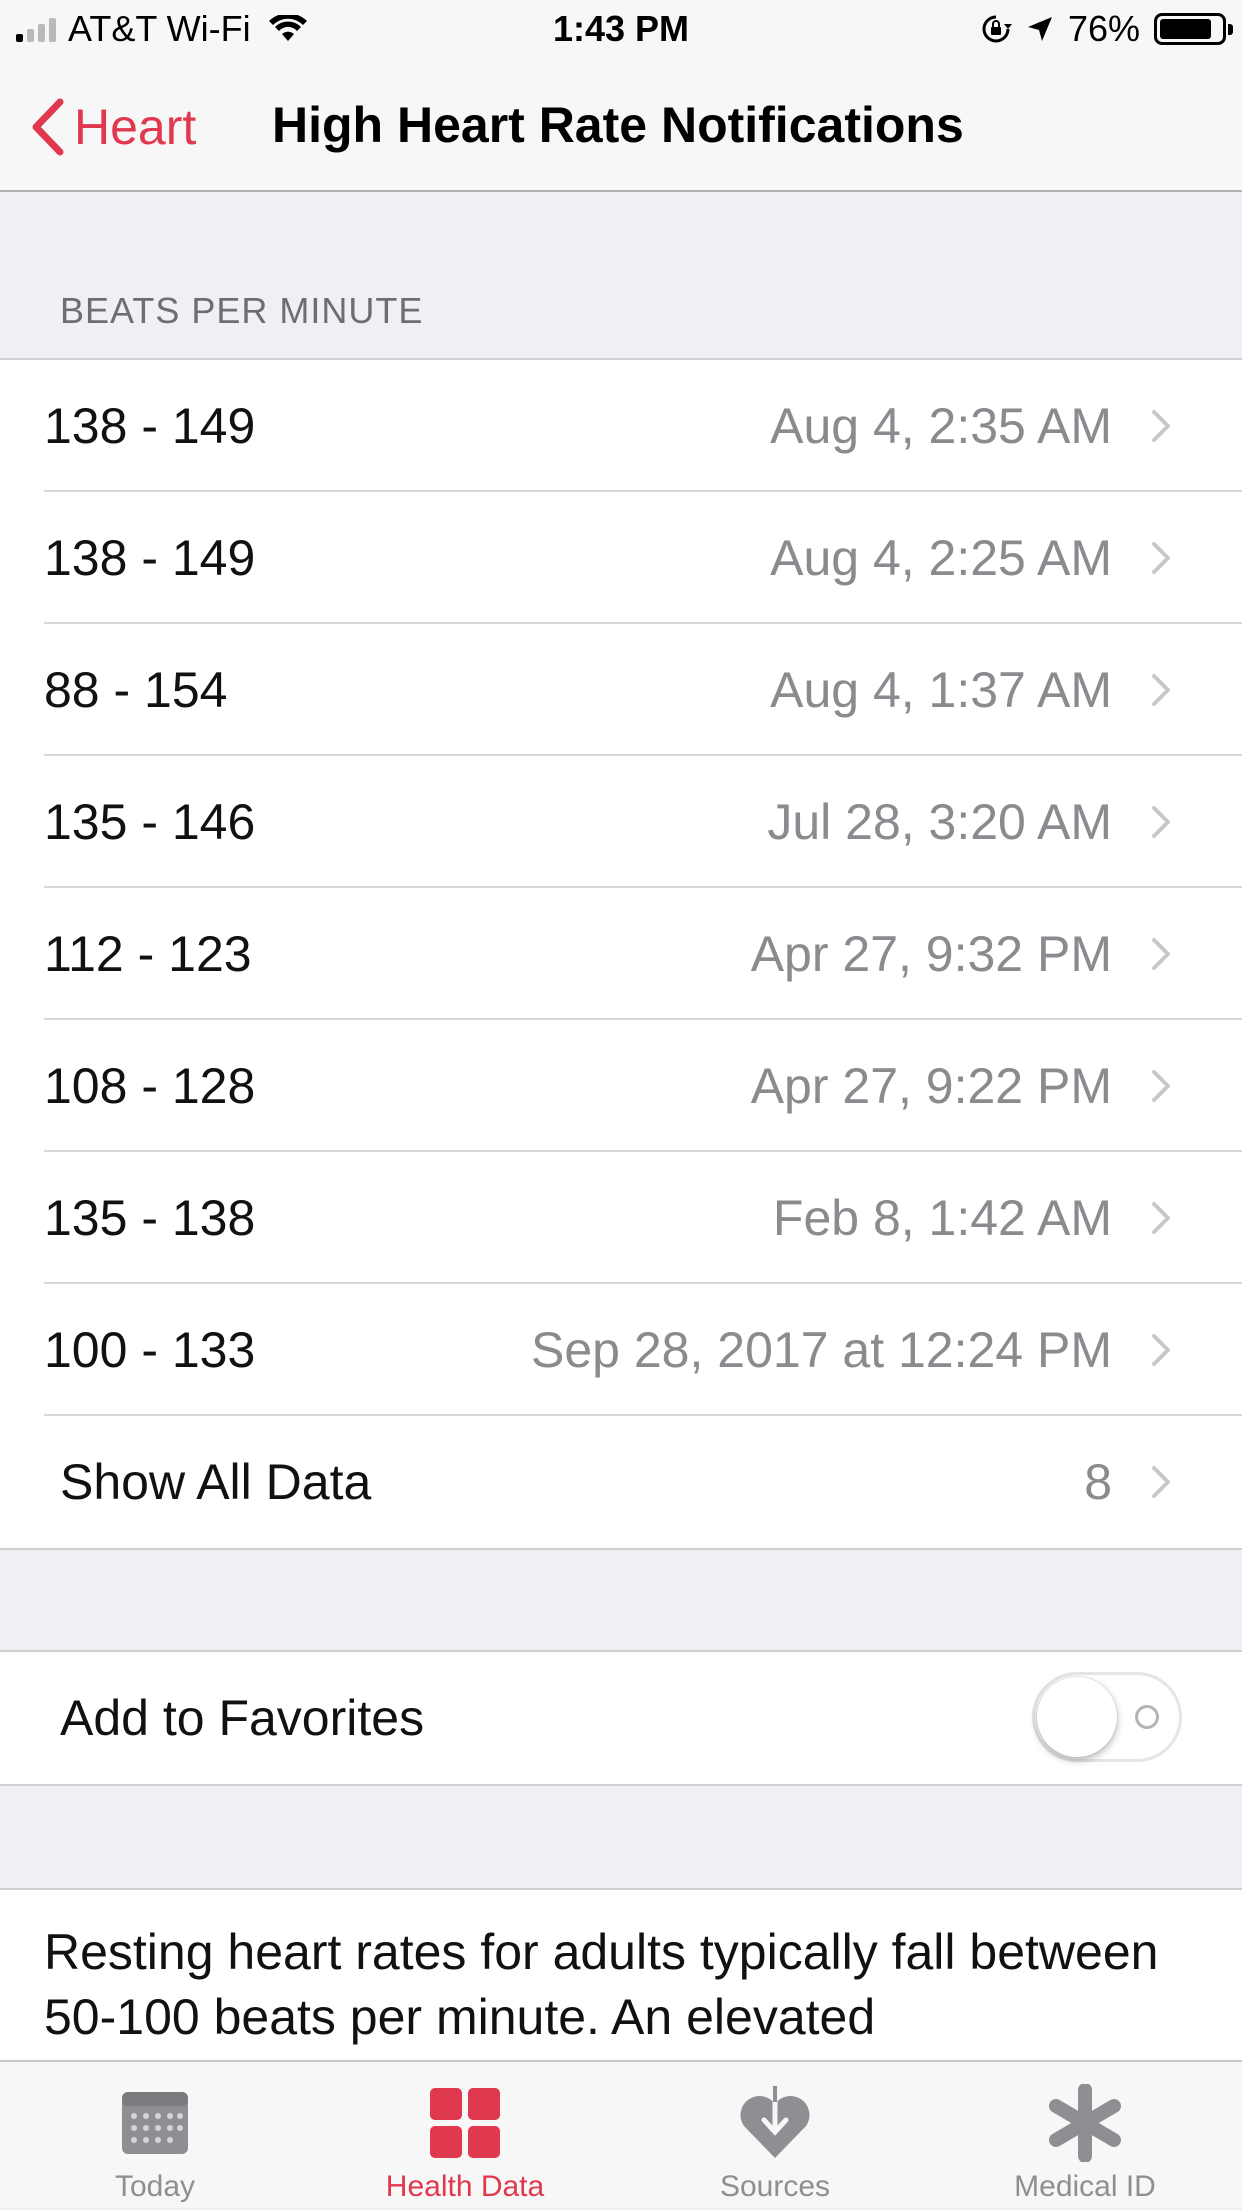  Describe the element at coordinates (148, 954) in the screenshot. I see `reading-range: 112 - 123` at that location.